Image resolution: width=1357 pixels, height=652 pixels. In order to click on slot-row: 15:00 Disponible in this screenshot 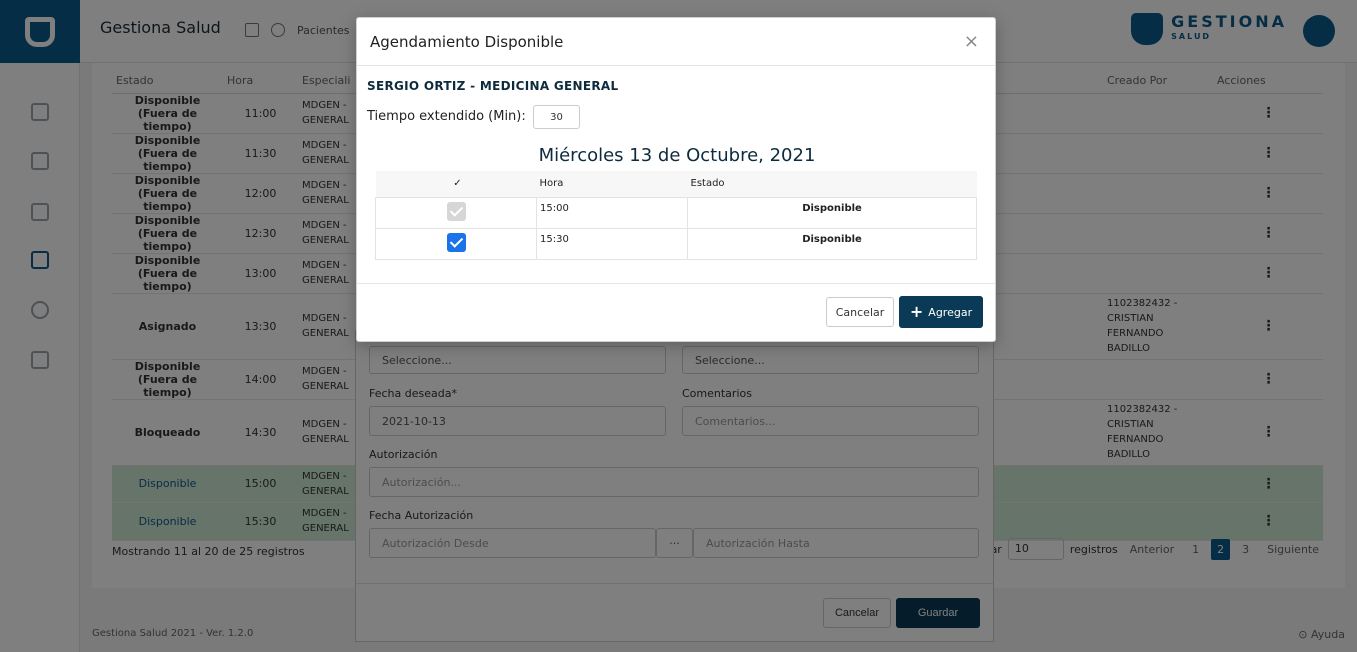, I will do `click(676, 212)`.